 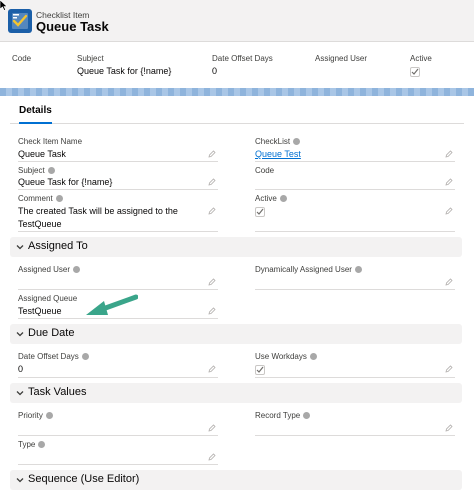 I want to click on use-workdays-label-text: Use Workdays, so click(x=281, y=356).